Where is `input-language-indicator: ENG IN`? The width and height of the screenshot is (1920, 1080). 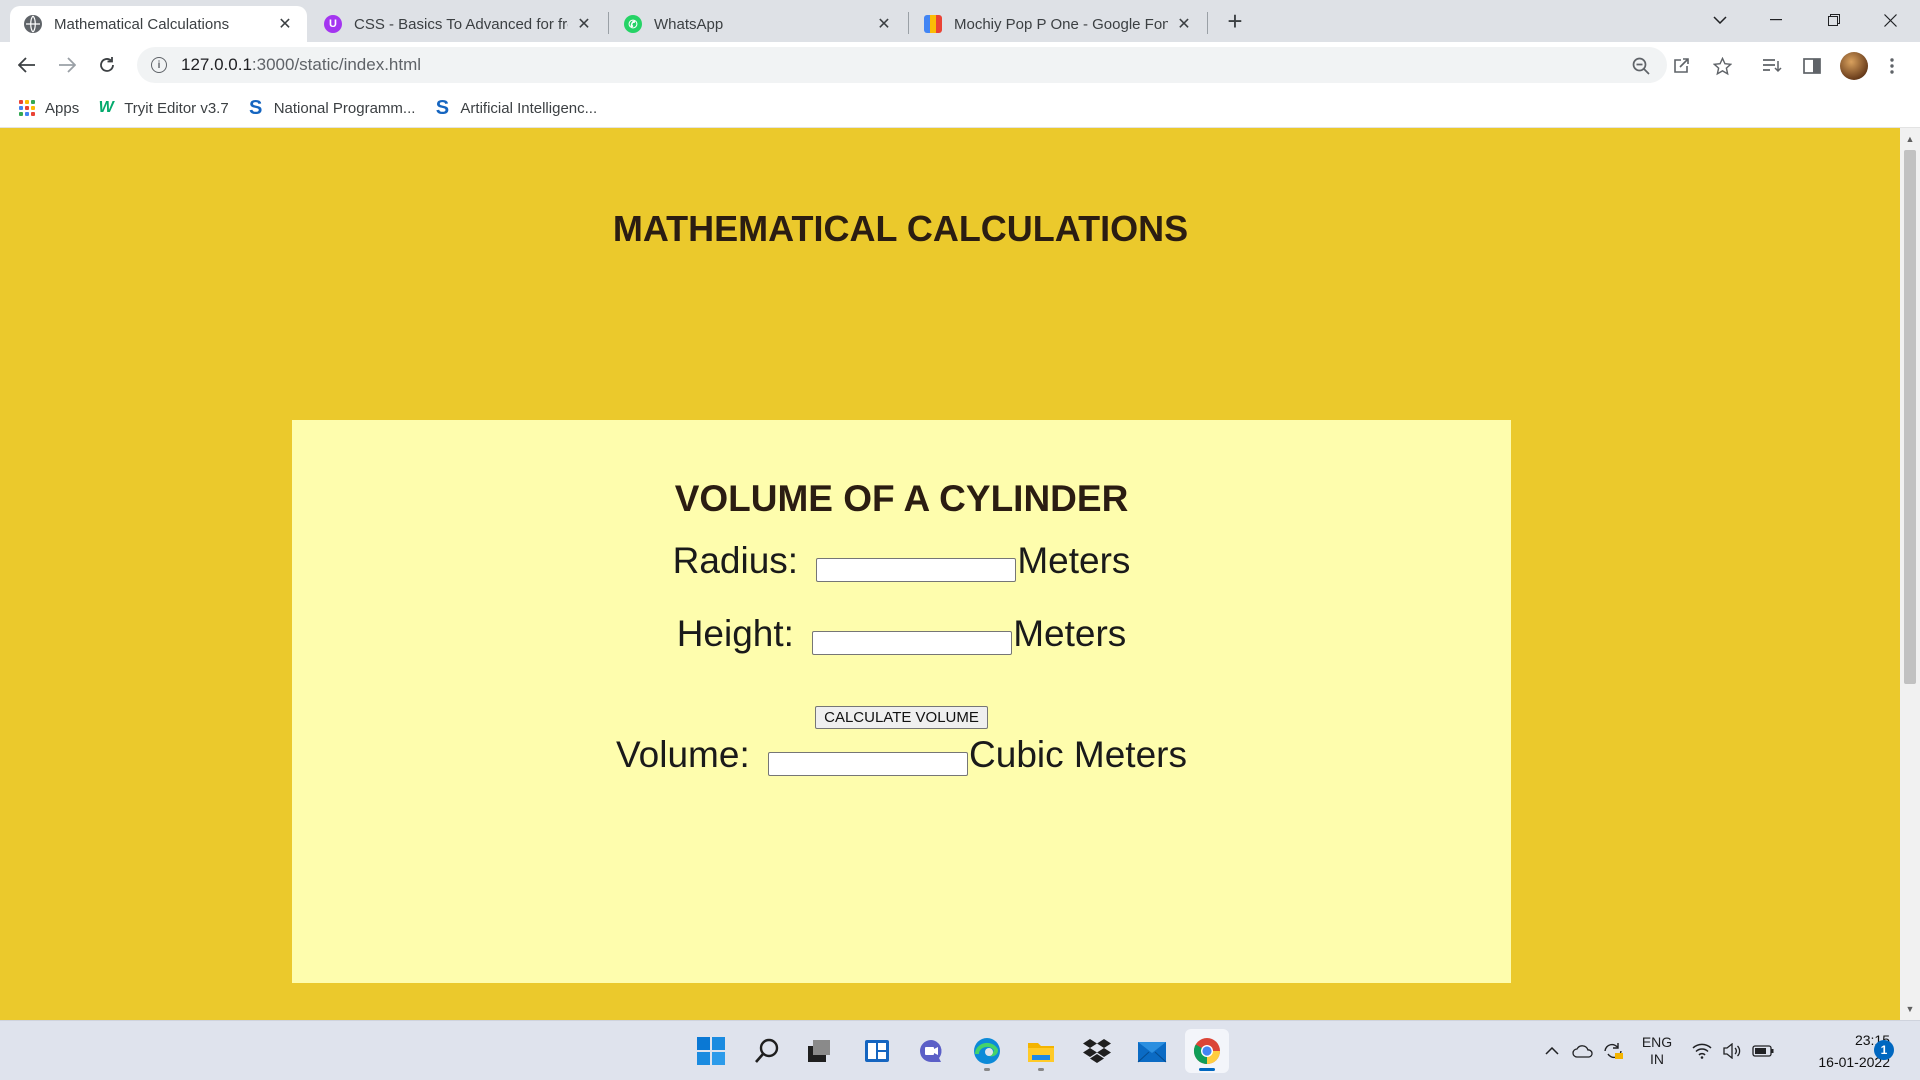 input-language-indicator: ENG IN is located at coordinates (1657, 1050).